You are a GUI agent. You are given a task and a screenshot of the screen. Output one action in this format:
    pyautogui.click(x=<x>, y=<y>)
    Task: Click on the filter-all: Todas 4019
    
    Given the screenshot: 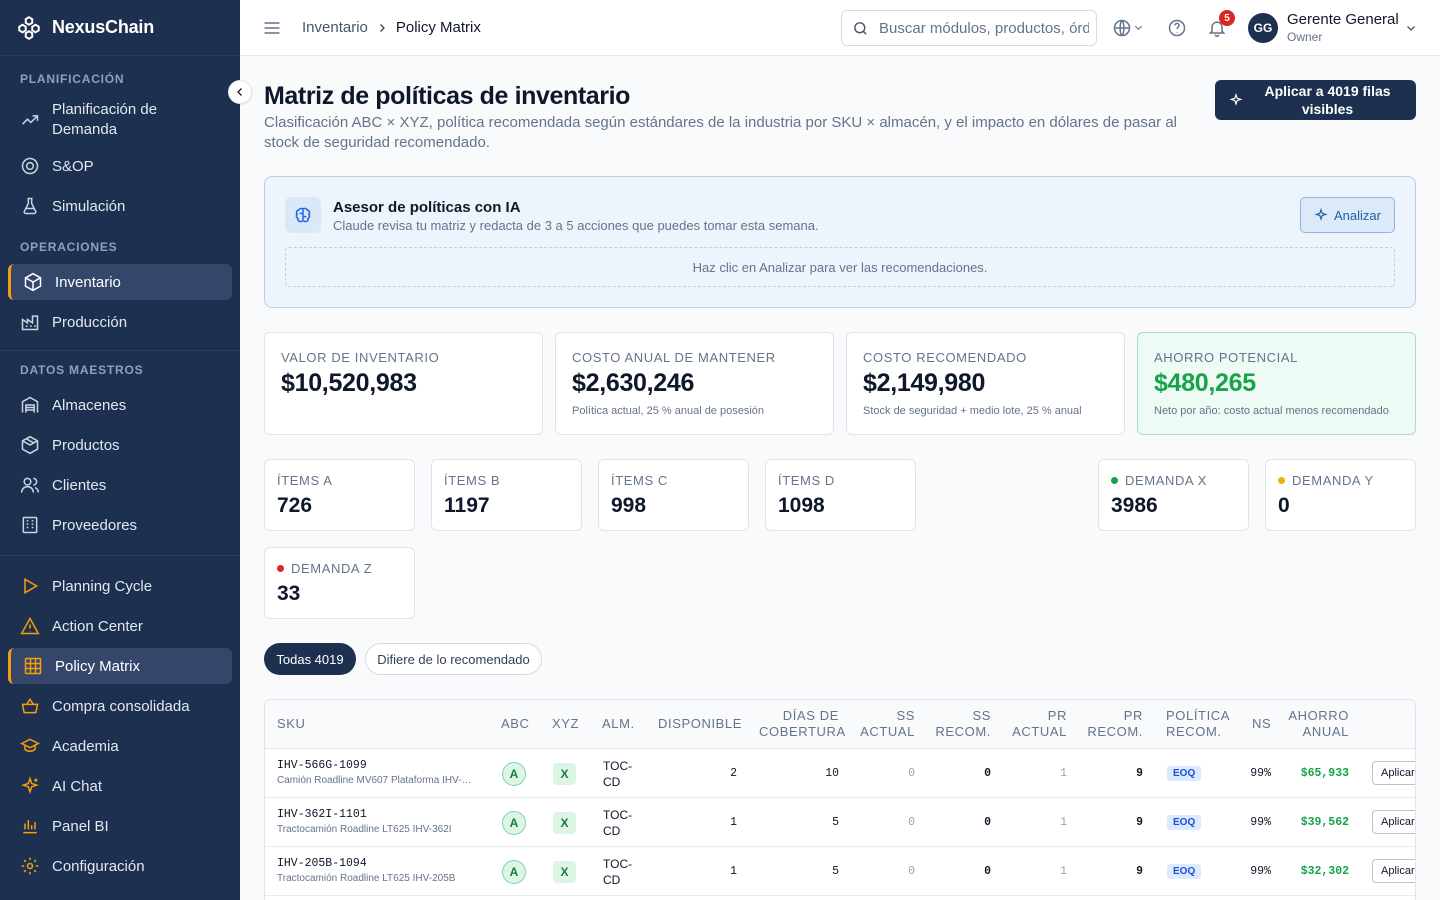 What is the action you would take?
    pyautogui.click(x=310, y=659)
    